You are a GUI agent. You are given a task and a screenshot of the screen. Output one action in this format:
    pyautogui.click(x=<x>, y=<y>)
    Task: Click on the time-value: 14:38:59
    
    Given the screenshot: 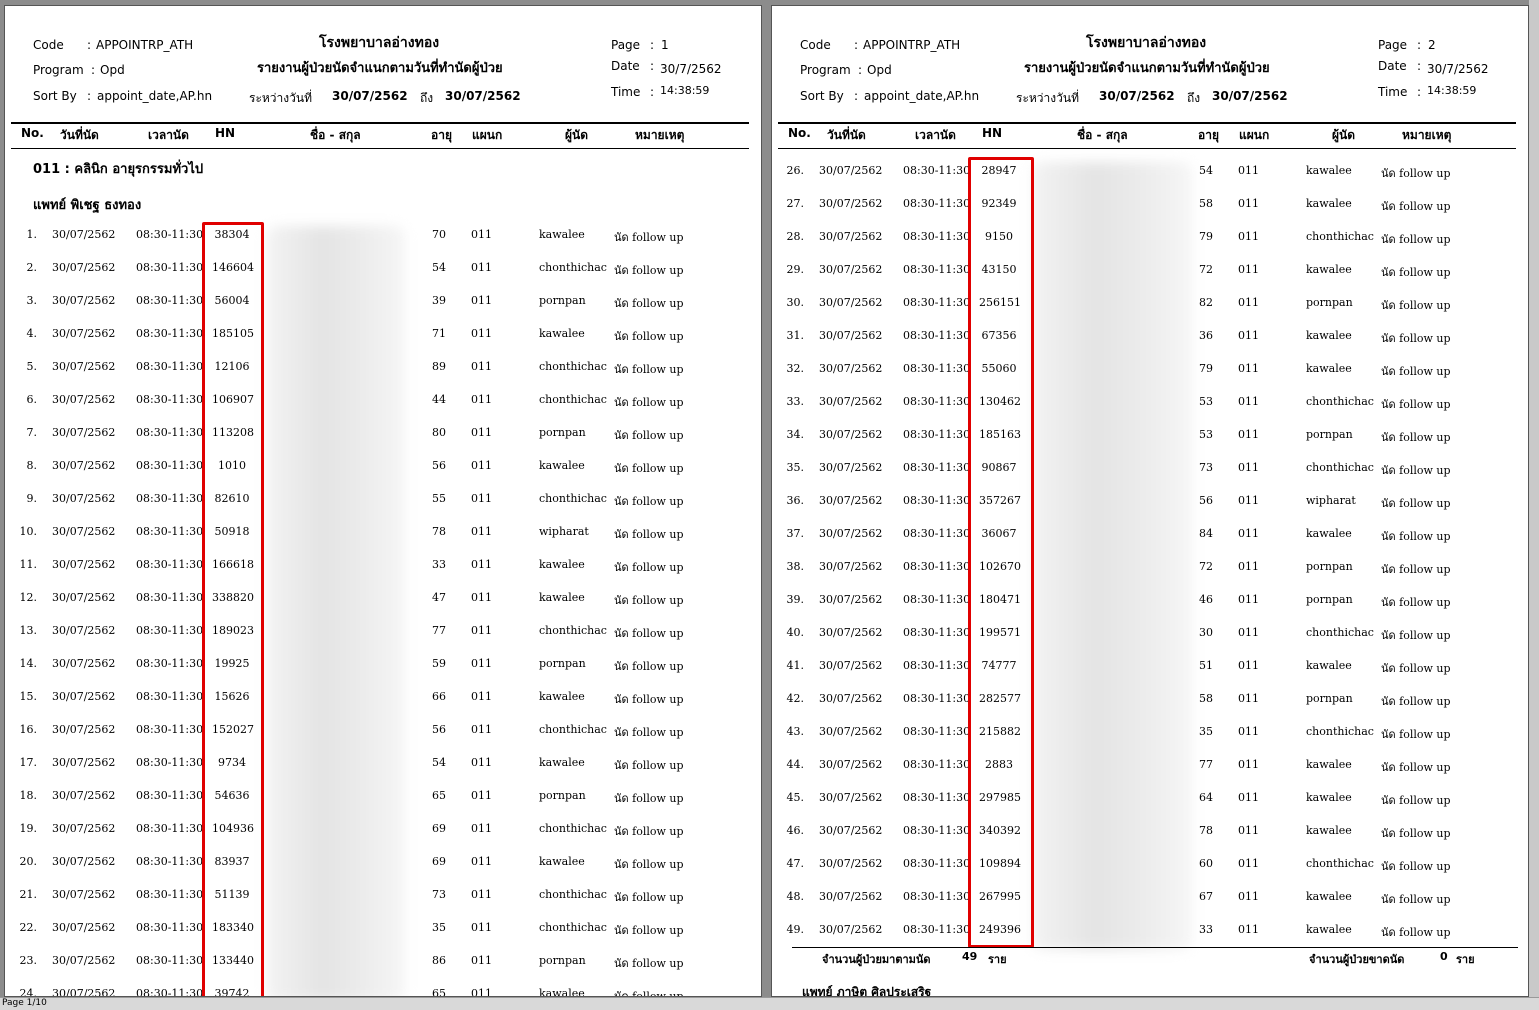 What is the action you would take?
    pyautogui.click(x=685, y=90)
    